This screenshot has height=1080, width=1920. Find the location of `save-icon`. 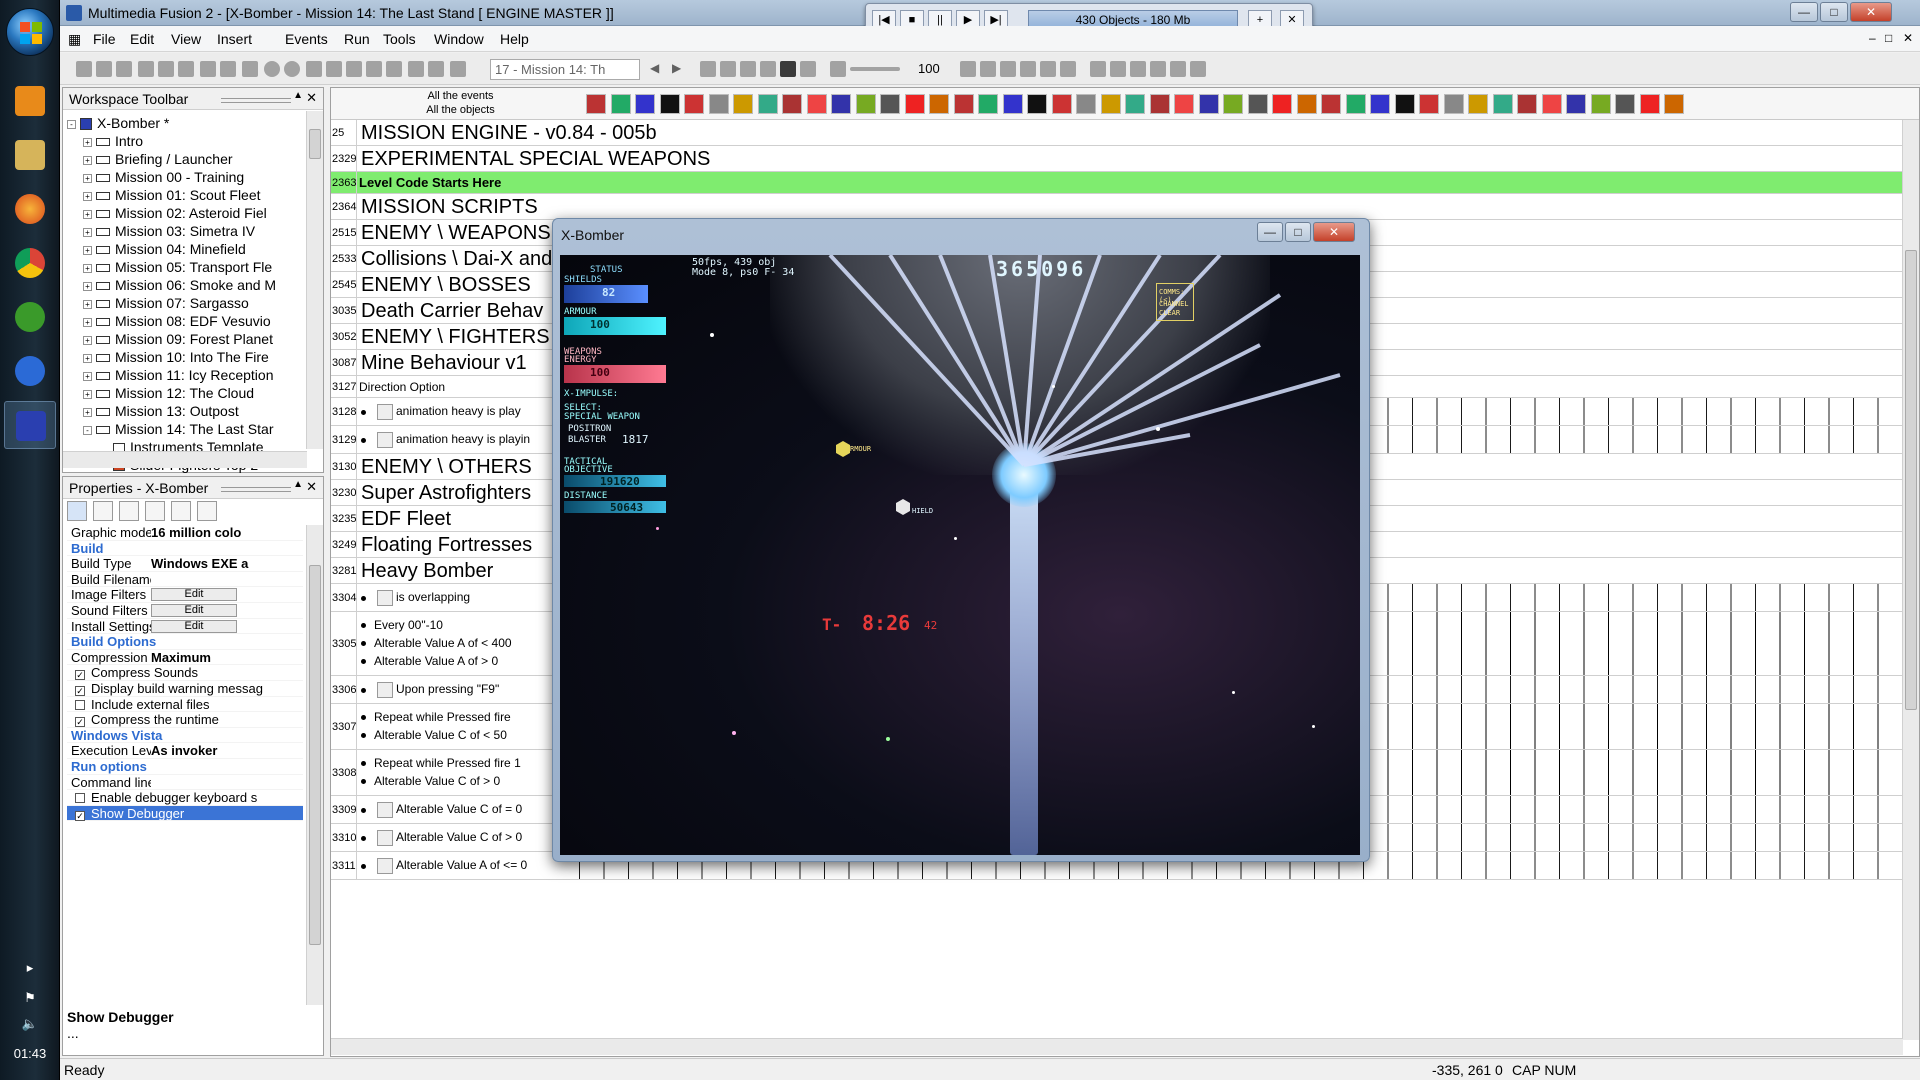

save-icon is located at coordinates (124, 69).